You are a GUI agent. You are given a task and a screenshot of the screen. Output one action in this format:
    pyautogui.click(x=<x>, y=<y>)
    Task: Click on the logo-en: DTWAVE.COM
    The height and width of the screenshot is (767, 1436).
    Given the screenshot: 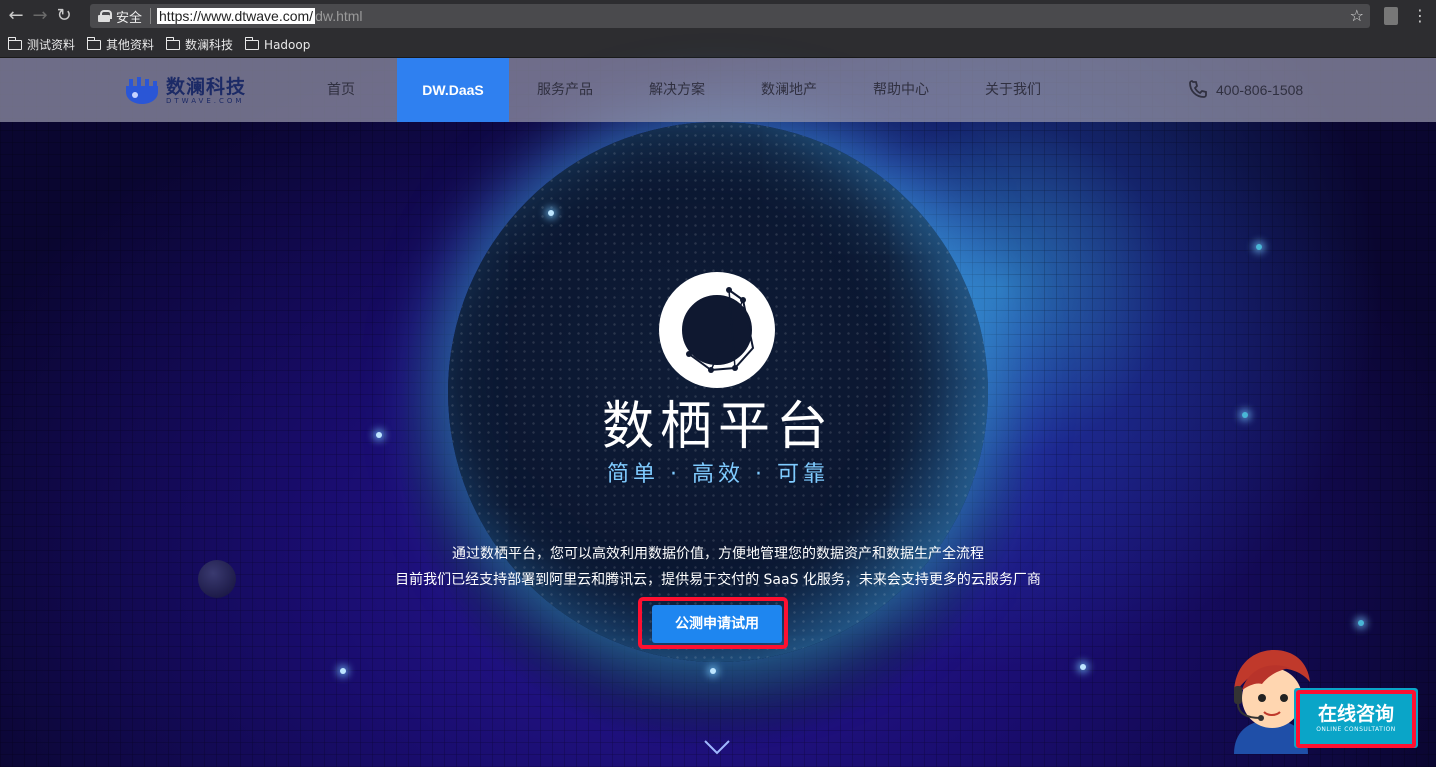 What is the action you would take?
    pyautogui.click(x=205, y=101)
    